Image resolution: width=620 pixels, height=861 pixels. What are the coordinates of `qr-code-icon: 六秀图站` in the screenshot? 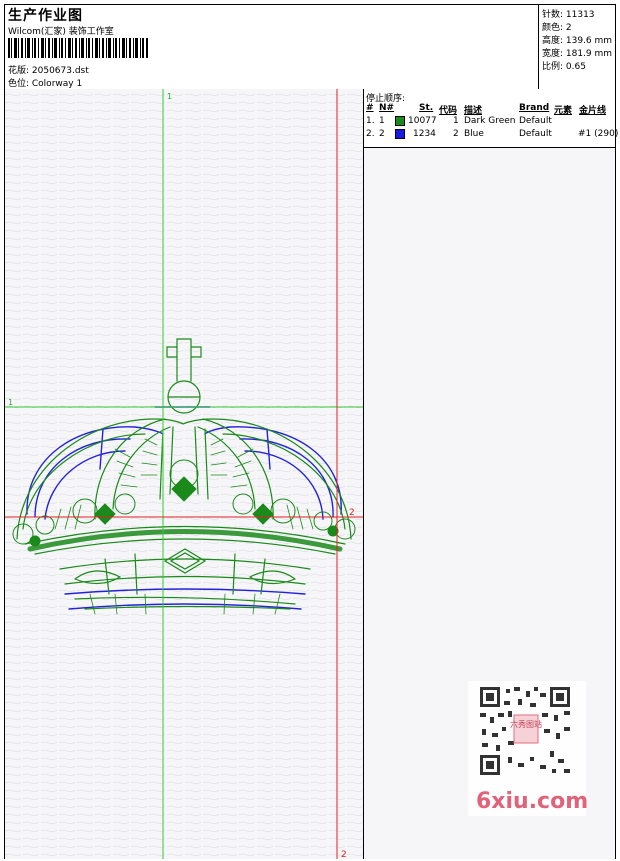 It's located at (525, 731).